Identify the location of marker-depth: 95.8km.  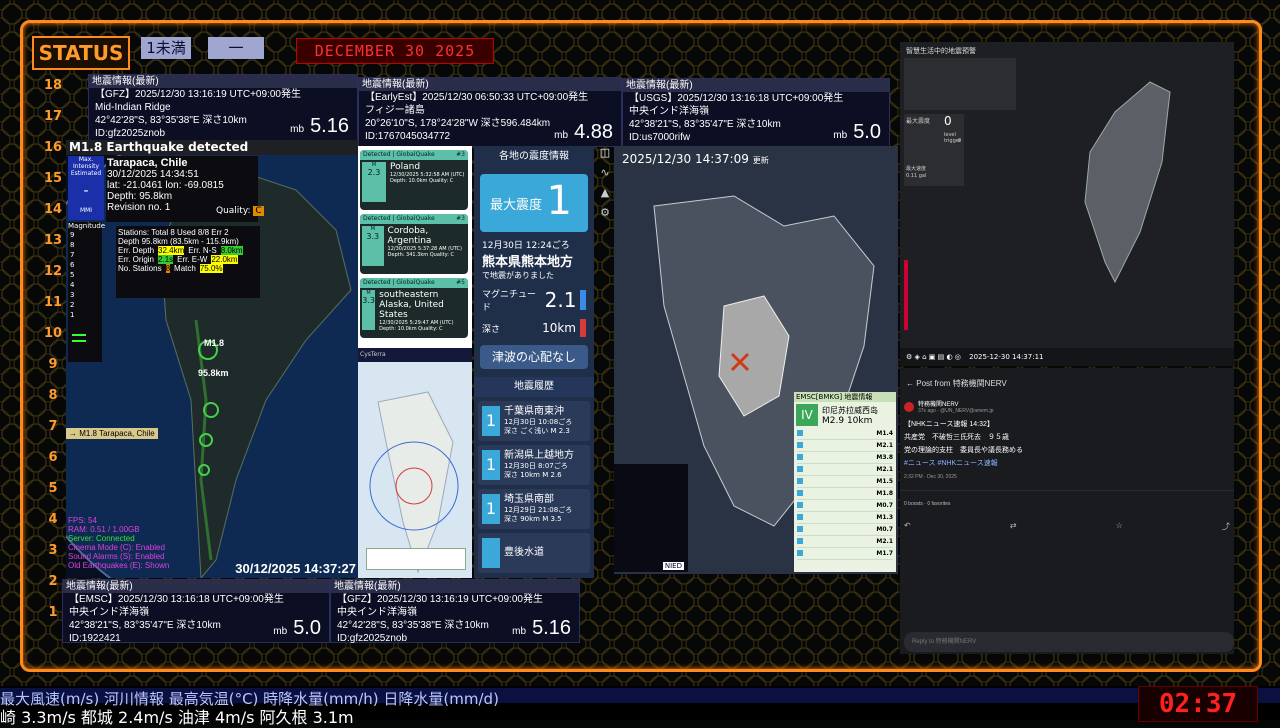
(213, 373).